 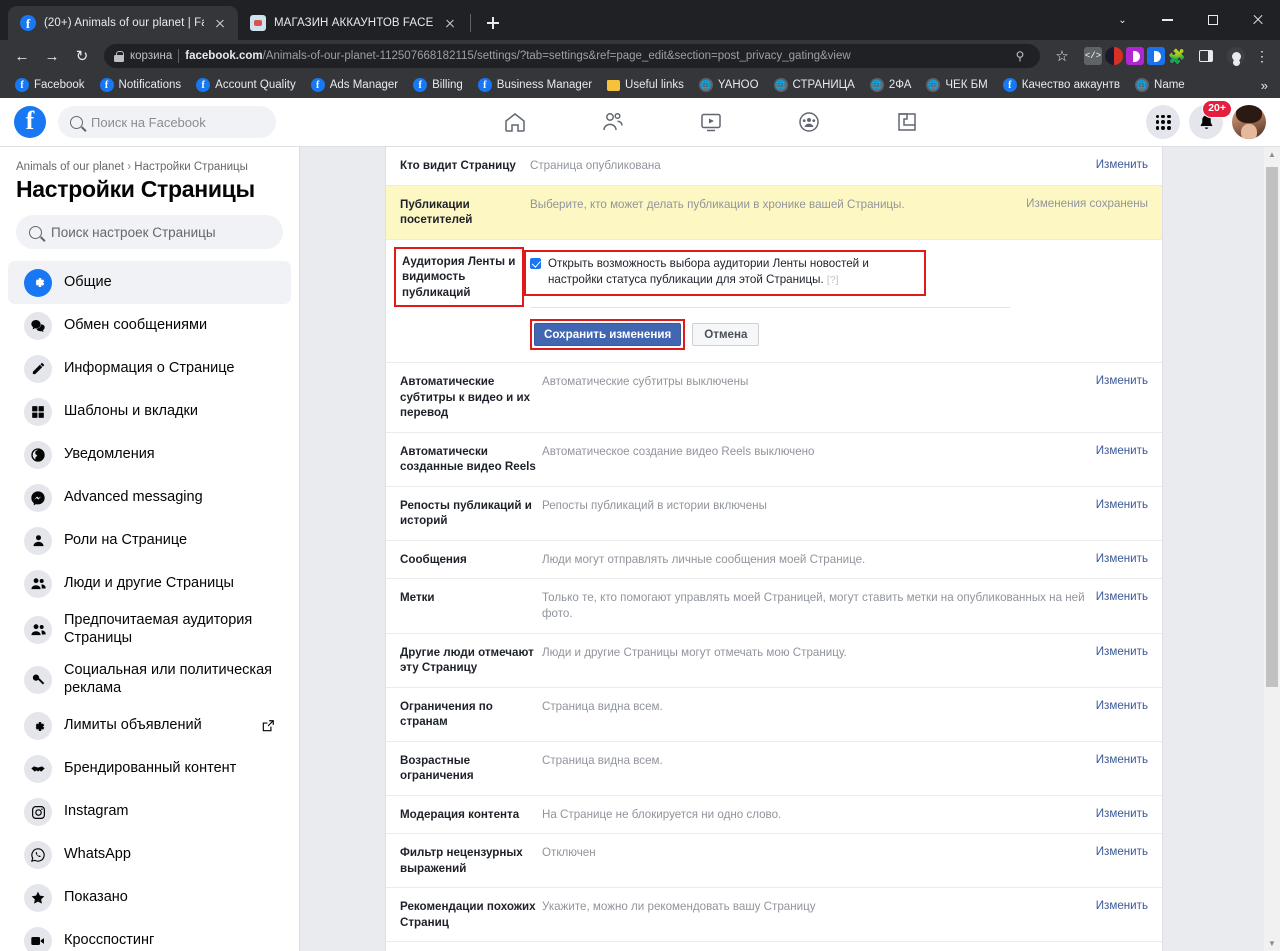 I want to click on avatar, so click(x=1249, y=122).